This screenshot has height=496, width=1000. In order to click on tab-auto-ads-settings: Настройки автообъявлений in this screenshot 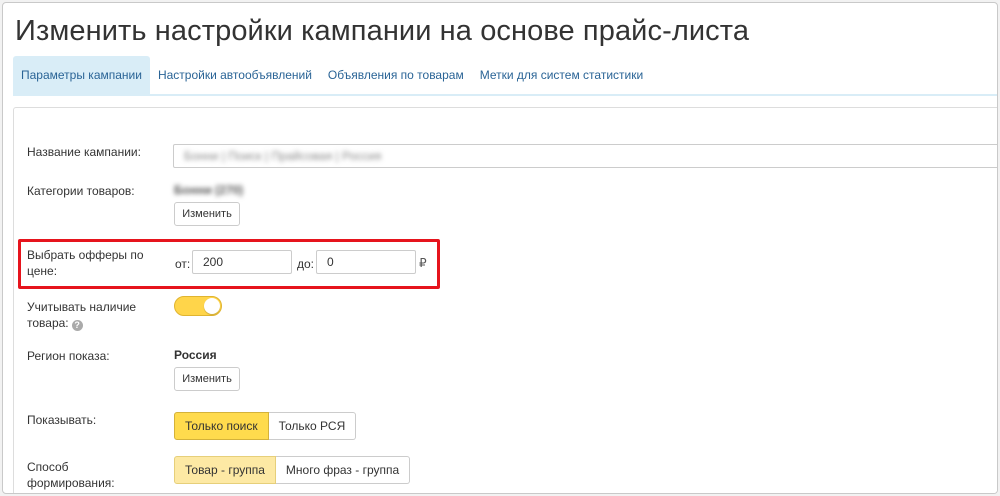, I will do `click(235, 75)`.